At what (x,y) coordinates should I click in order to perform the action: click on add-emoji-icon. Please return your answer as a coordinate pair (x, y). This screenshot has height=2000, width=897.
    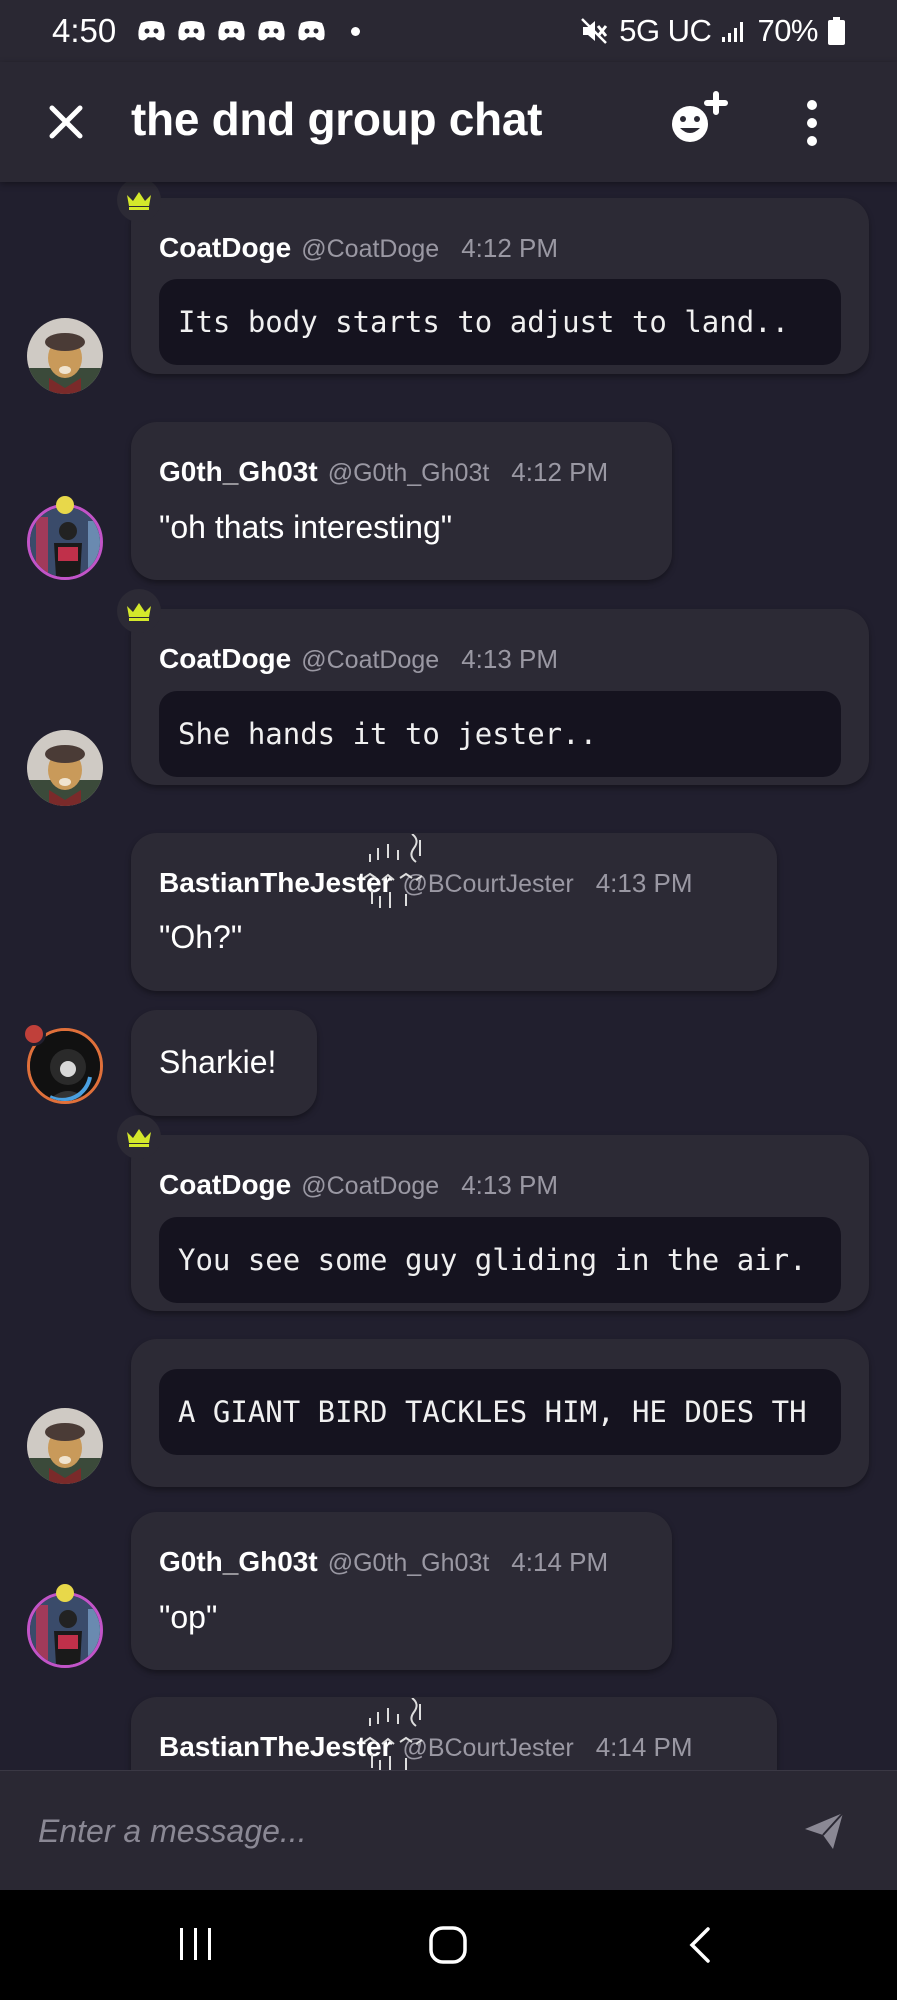
    Looking at the image, I should click on (700, 116).